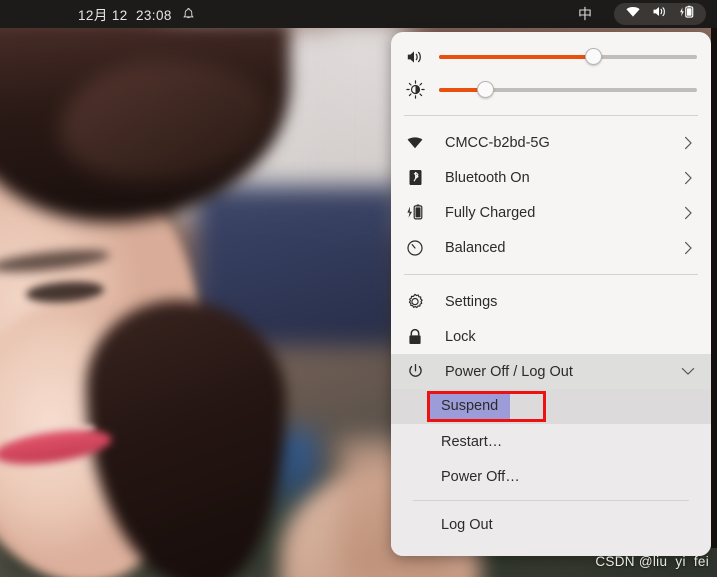 Image resolution: width=717 pixels, height=577 pixels. Describe the element at coordinates (551, 212) in the screenshot. I see `menu-item-battery: Fully Charged` at that location.